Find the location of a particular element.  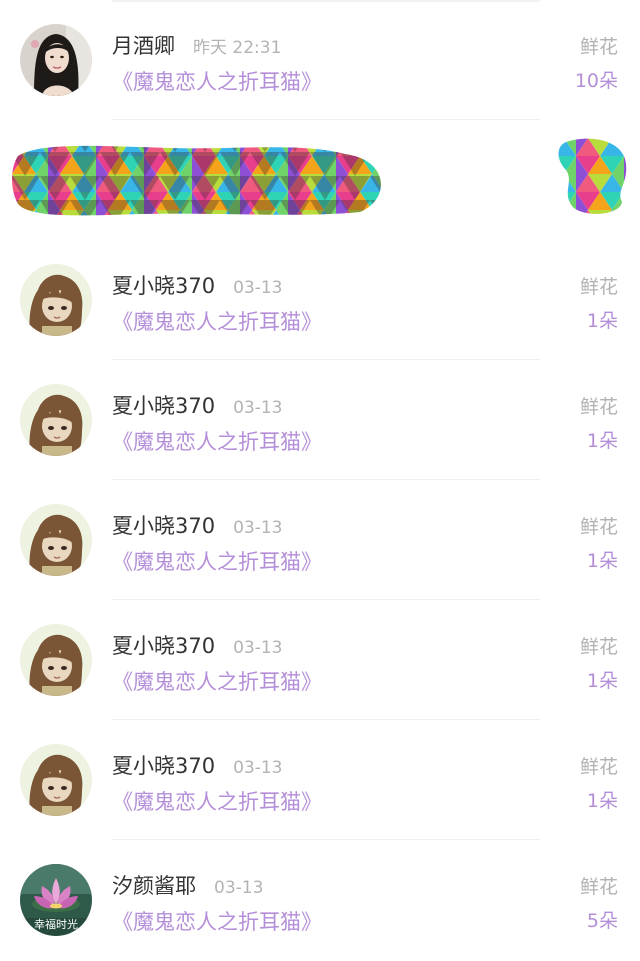

user-name: 月酒卿 is located at coordinates (143, 45).